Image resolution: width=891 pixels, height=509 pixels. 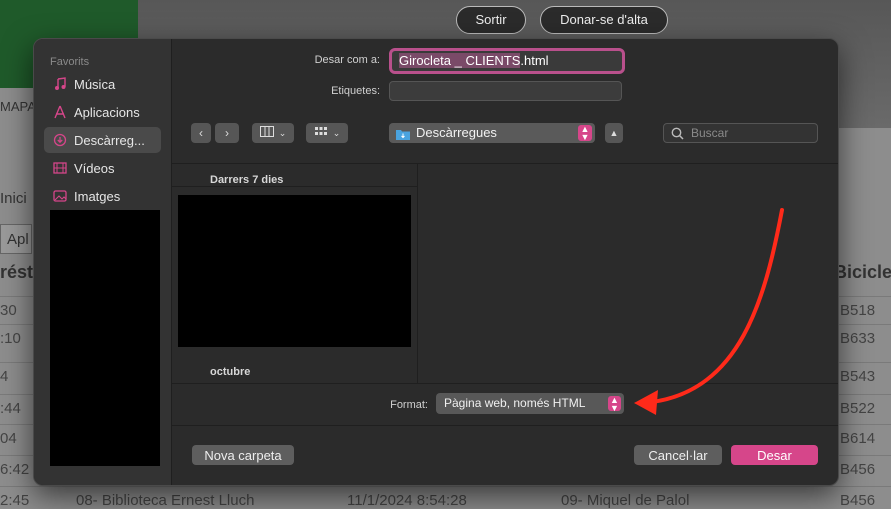 What do you see at coordinates (403, 136) in the screenshot?
I see `folder-icon` at bounding box center [403, 136].